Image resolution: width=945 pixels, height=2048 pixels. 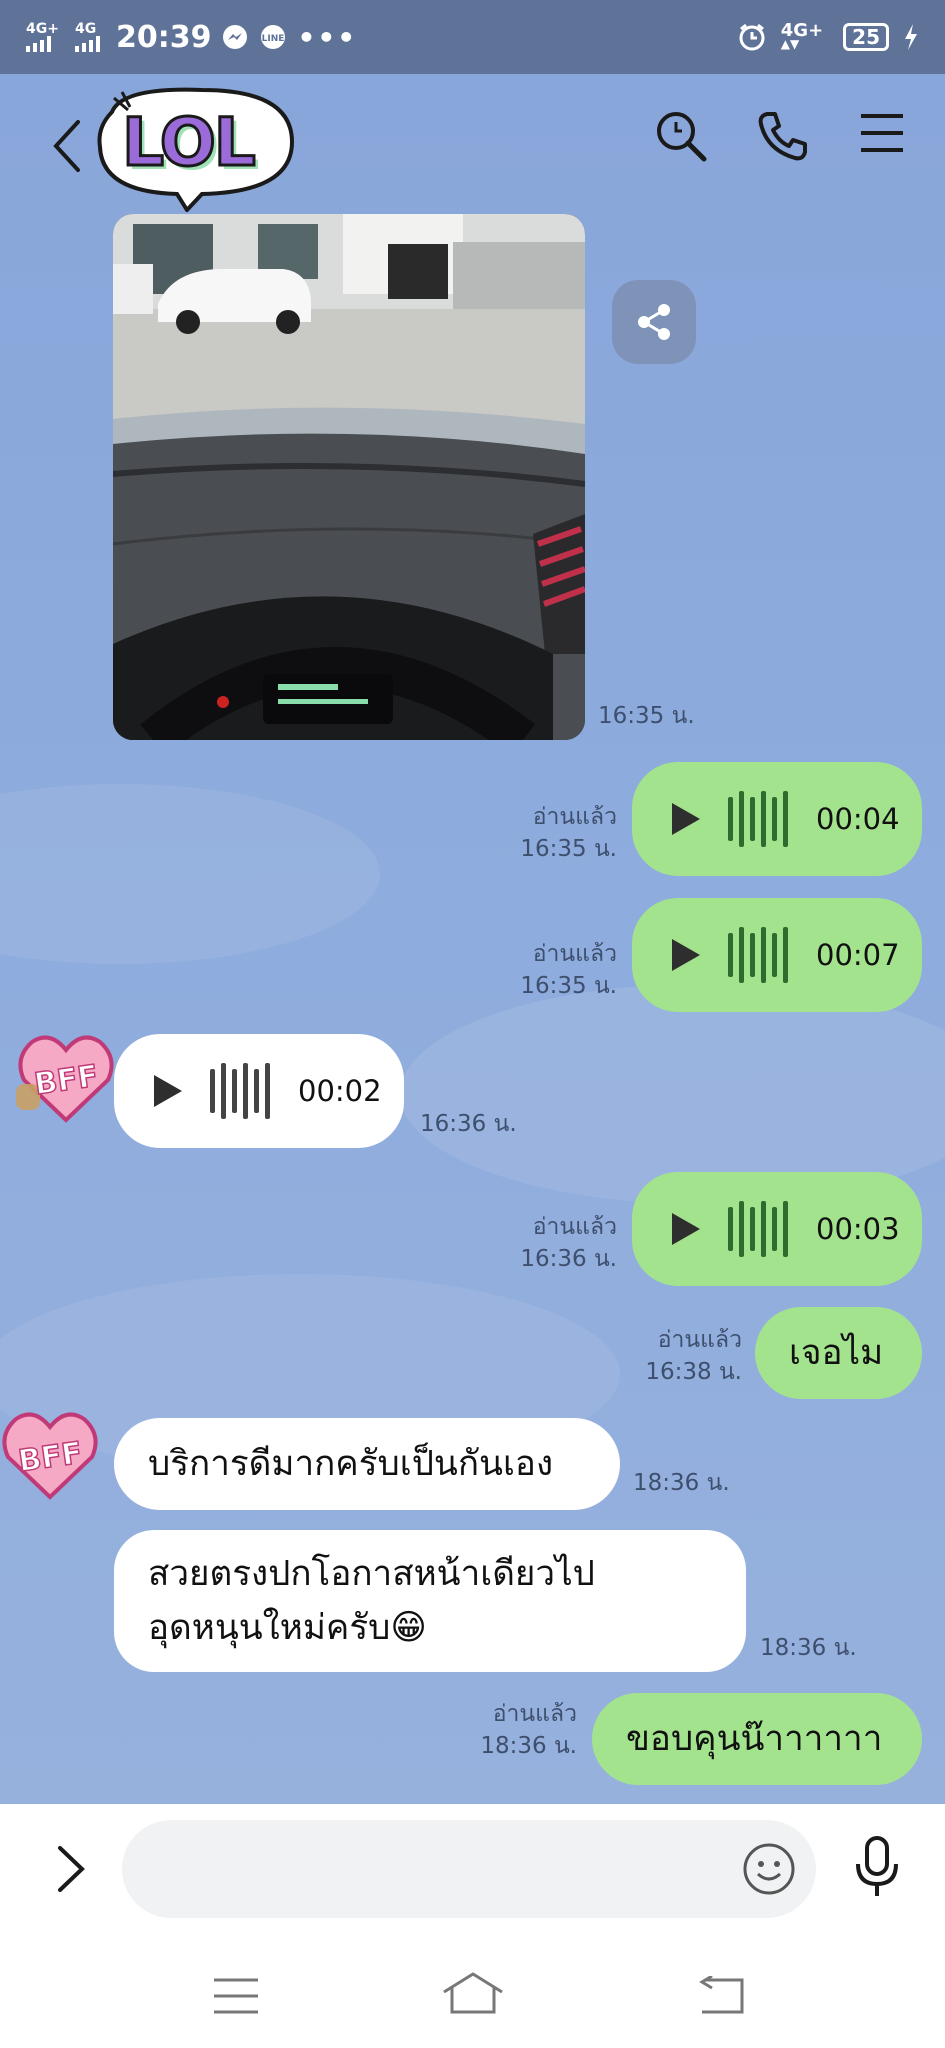 I want to click on microphone-icon, so click(x=877, y=1868).